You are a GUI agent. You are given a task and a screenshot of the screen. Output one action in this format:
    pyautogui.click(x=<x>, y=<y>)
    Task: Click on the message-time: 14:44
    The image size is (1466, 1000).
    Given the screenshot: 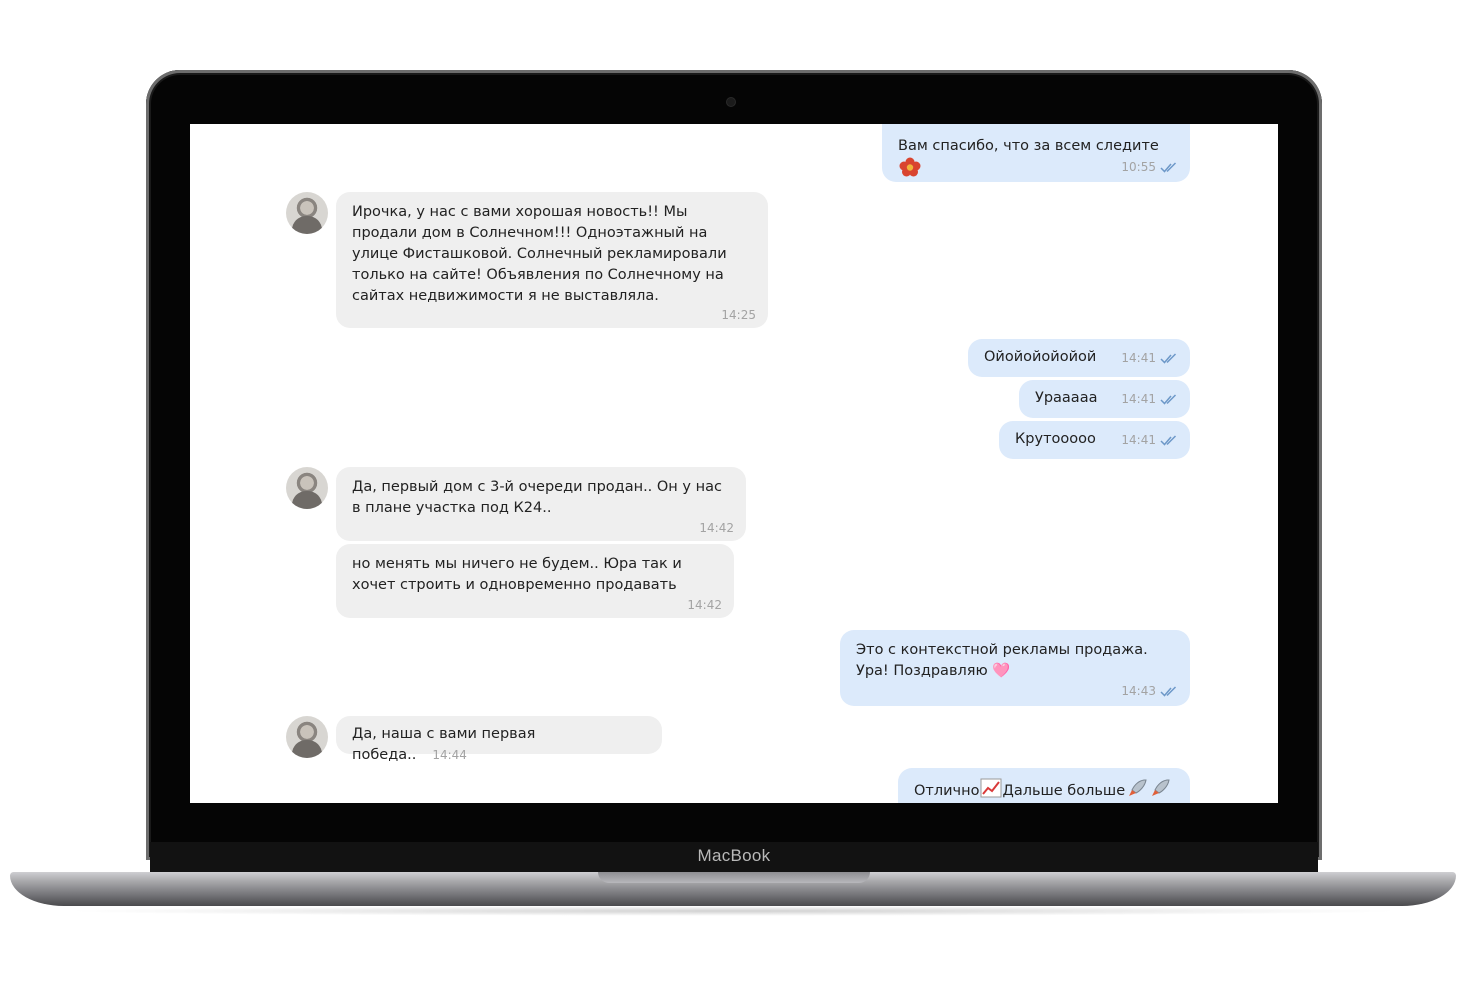 What is the action you would take?
    pyautogui.click(x=449, y=755)
    